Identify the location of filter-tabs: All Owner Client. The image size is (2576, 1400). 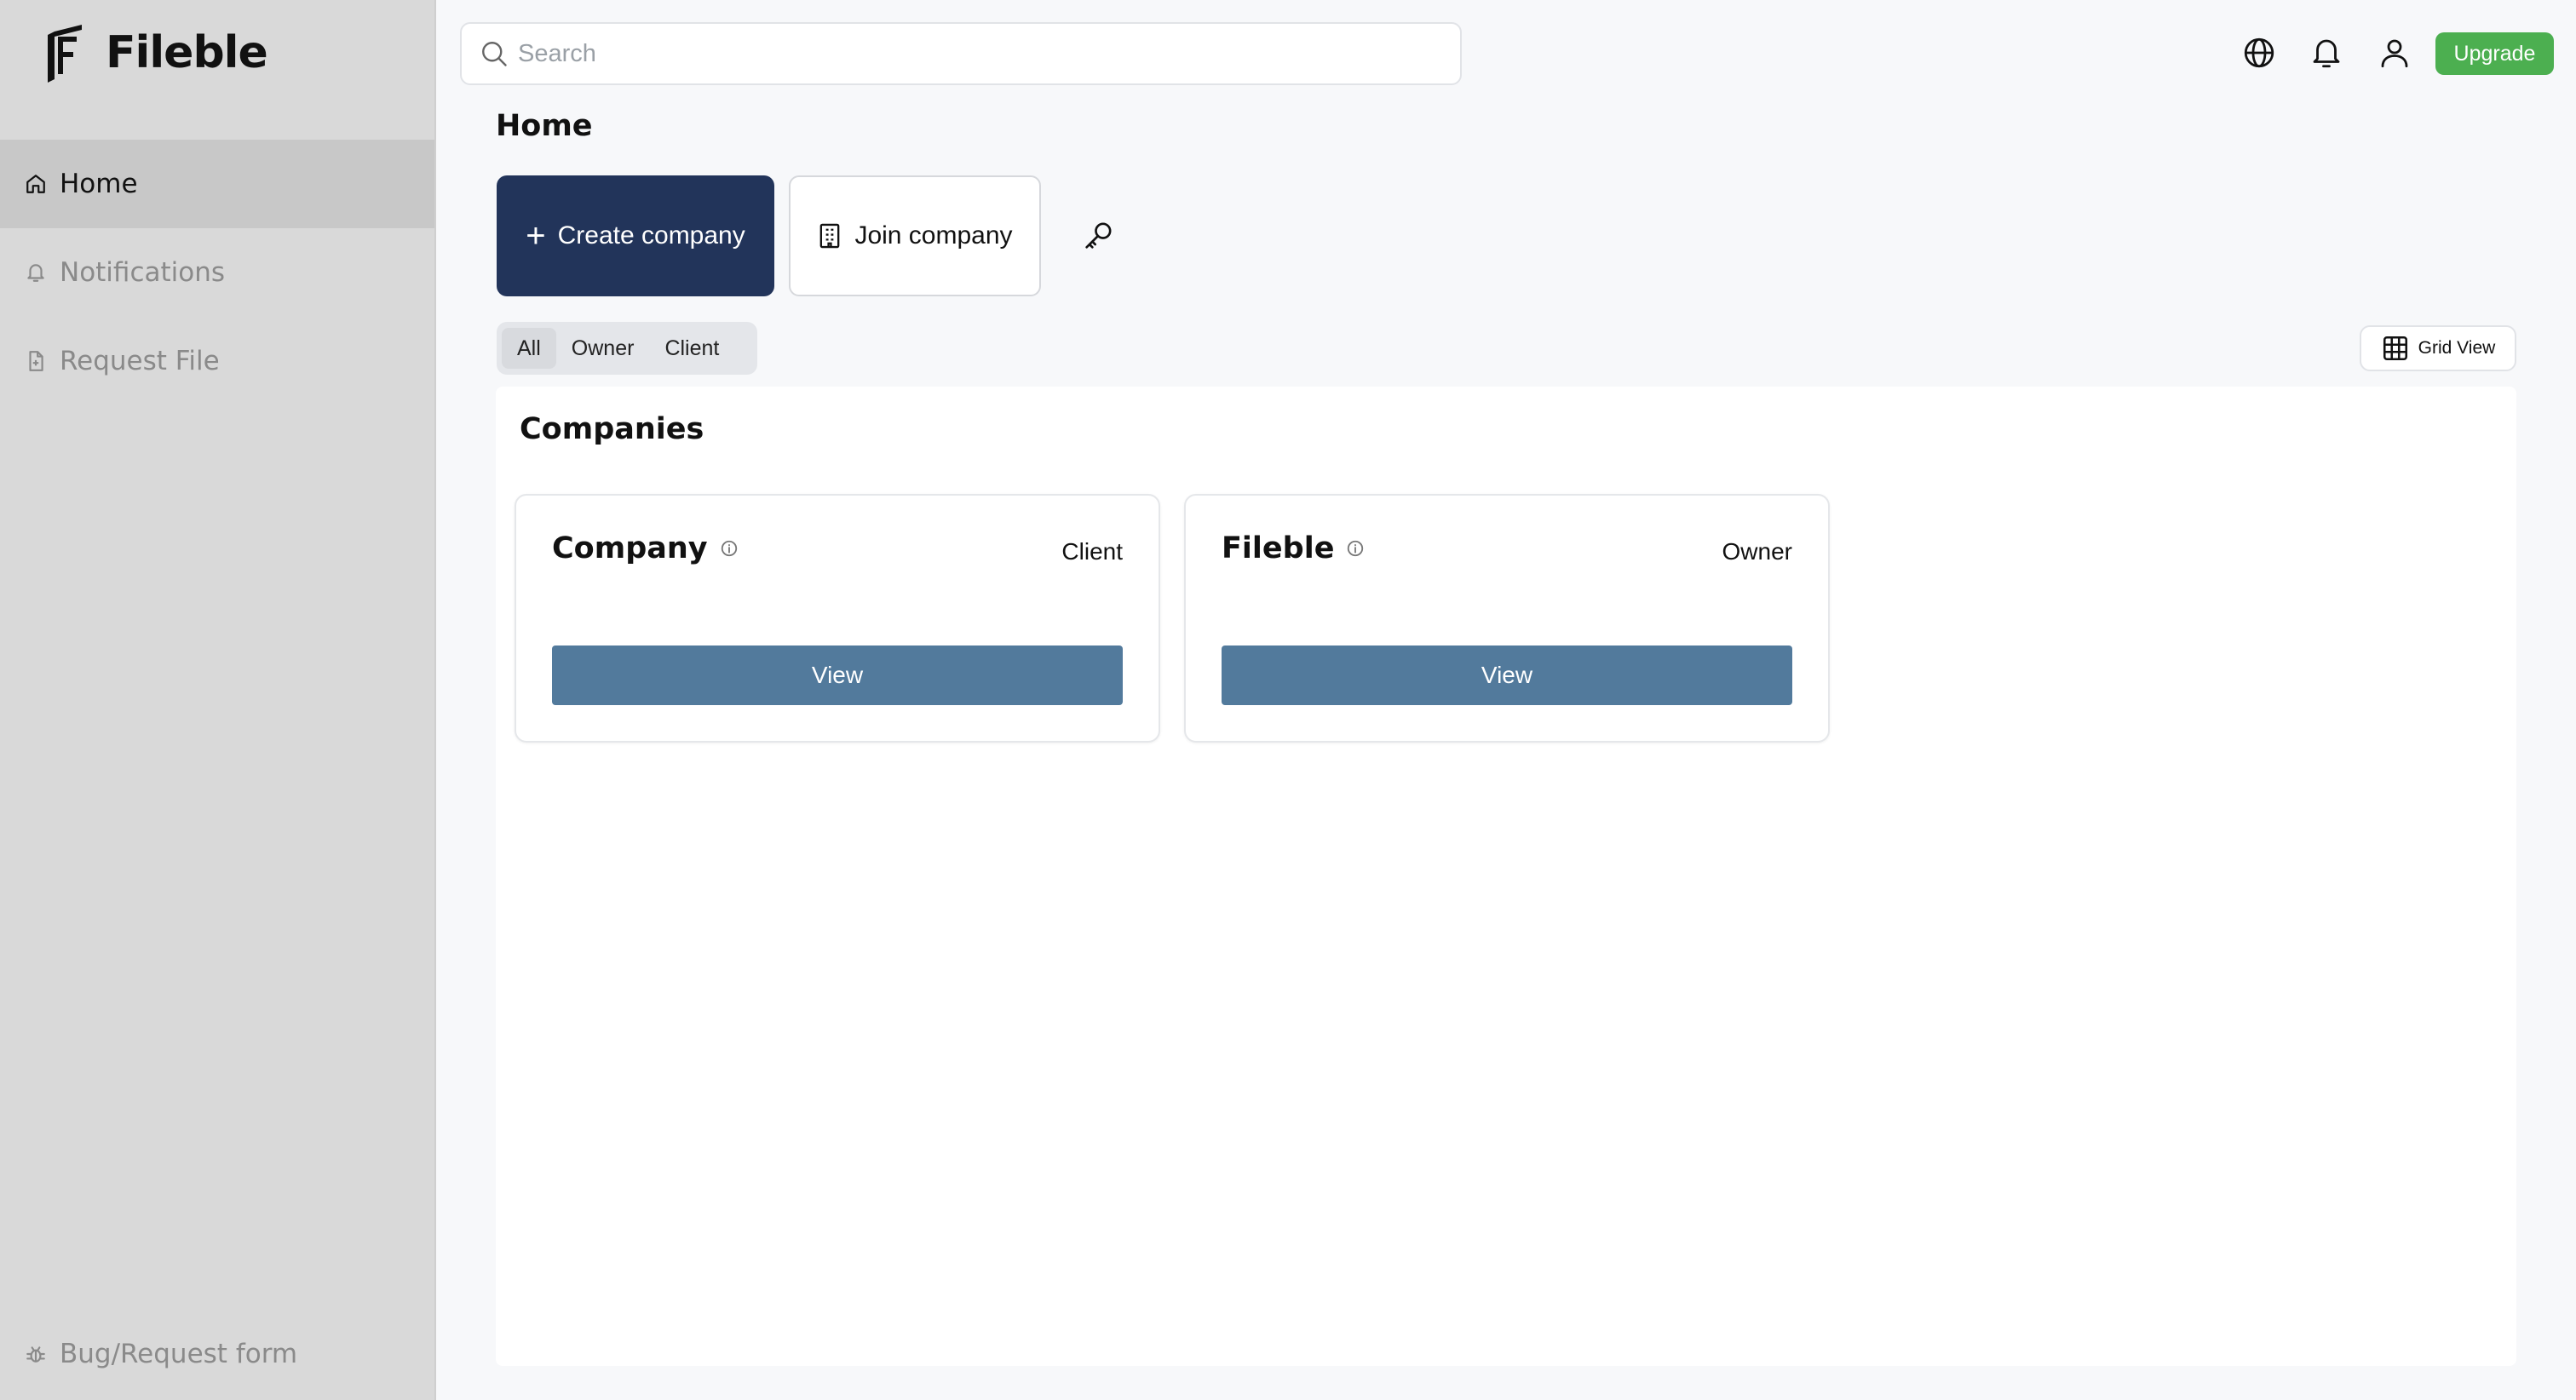
(627, 348).